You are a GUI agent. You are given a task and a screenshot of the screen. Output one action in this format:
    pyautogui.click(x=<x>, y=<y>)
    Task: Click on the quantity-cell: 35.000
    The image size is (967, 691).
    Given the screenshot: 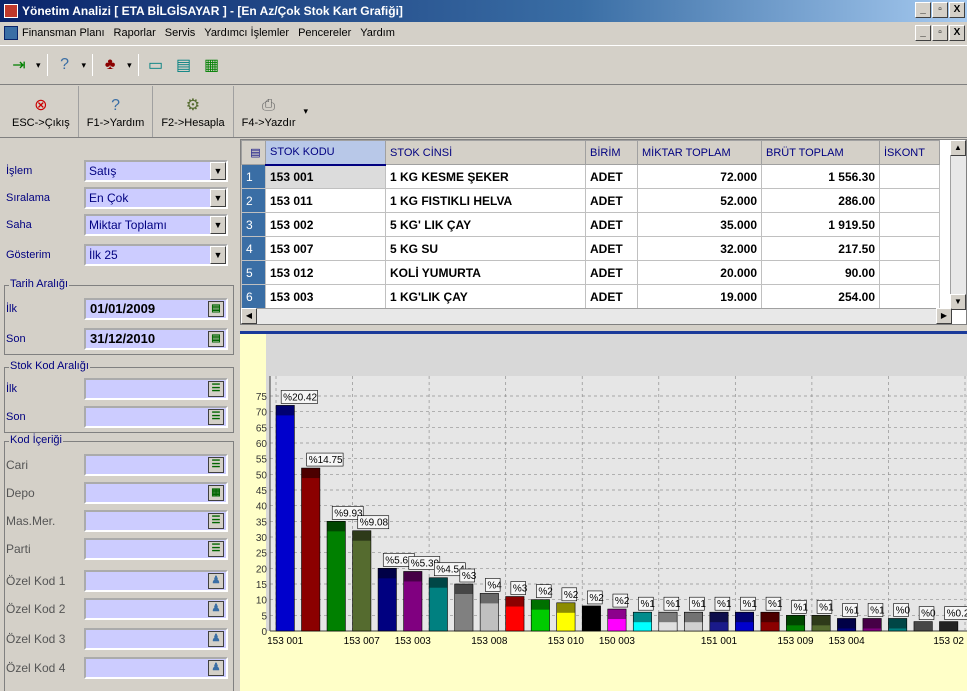 What is the action you would take?
    pyautogui.click(x=699, y=224)
    